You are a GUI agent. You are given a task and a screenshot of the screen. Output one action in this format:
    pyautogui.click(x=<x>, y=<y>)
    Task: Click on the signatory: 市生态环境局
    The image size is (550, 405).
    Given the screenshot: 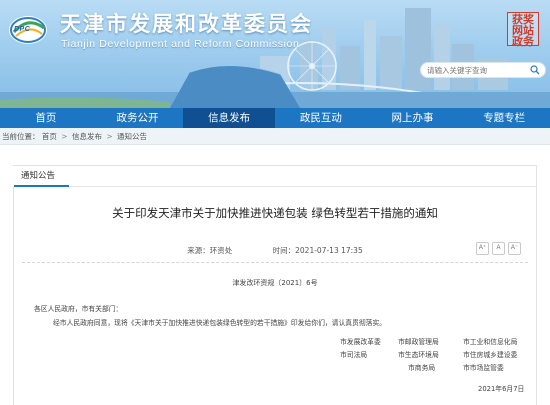 What is the action you would take?
    pyautogui.click(x=418, y=355)
    